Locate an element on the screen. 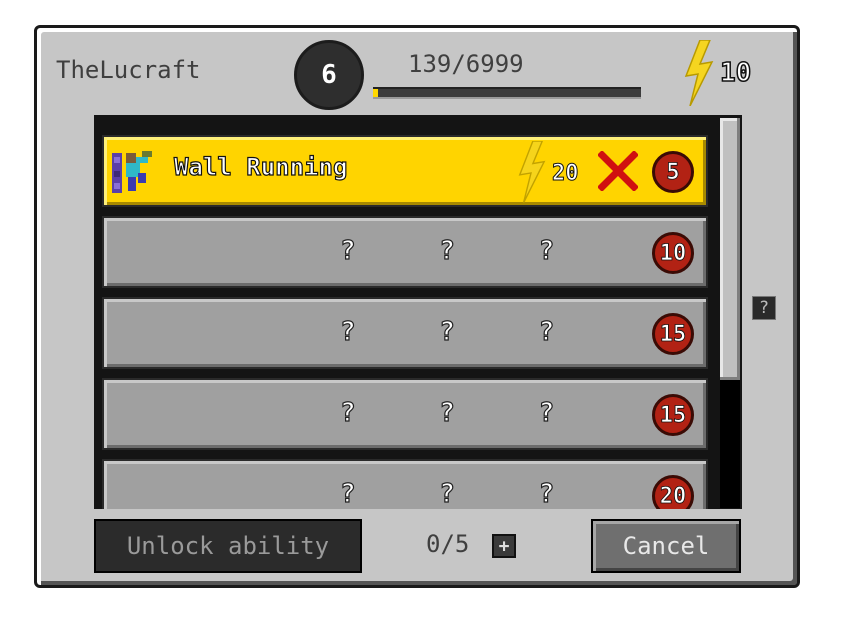 The height and width of the screenshot is (617, 852). ability-row-locked: ? ? ? 10 is located at coordinates (405, 252).